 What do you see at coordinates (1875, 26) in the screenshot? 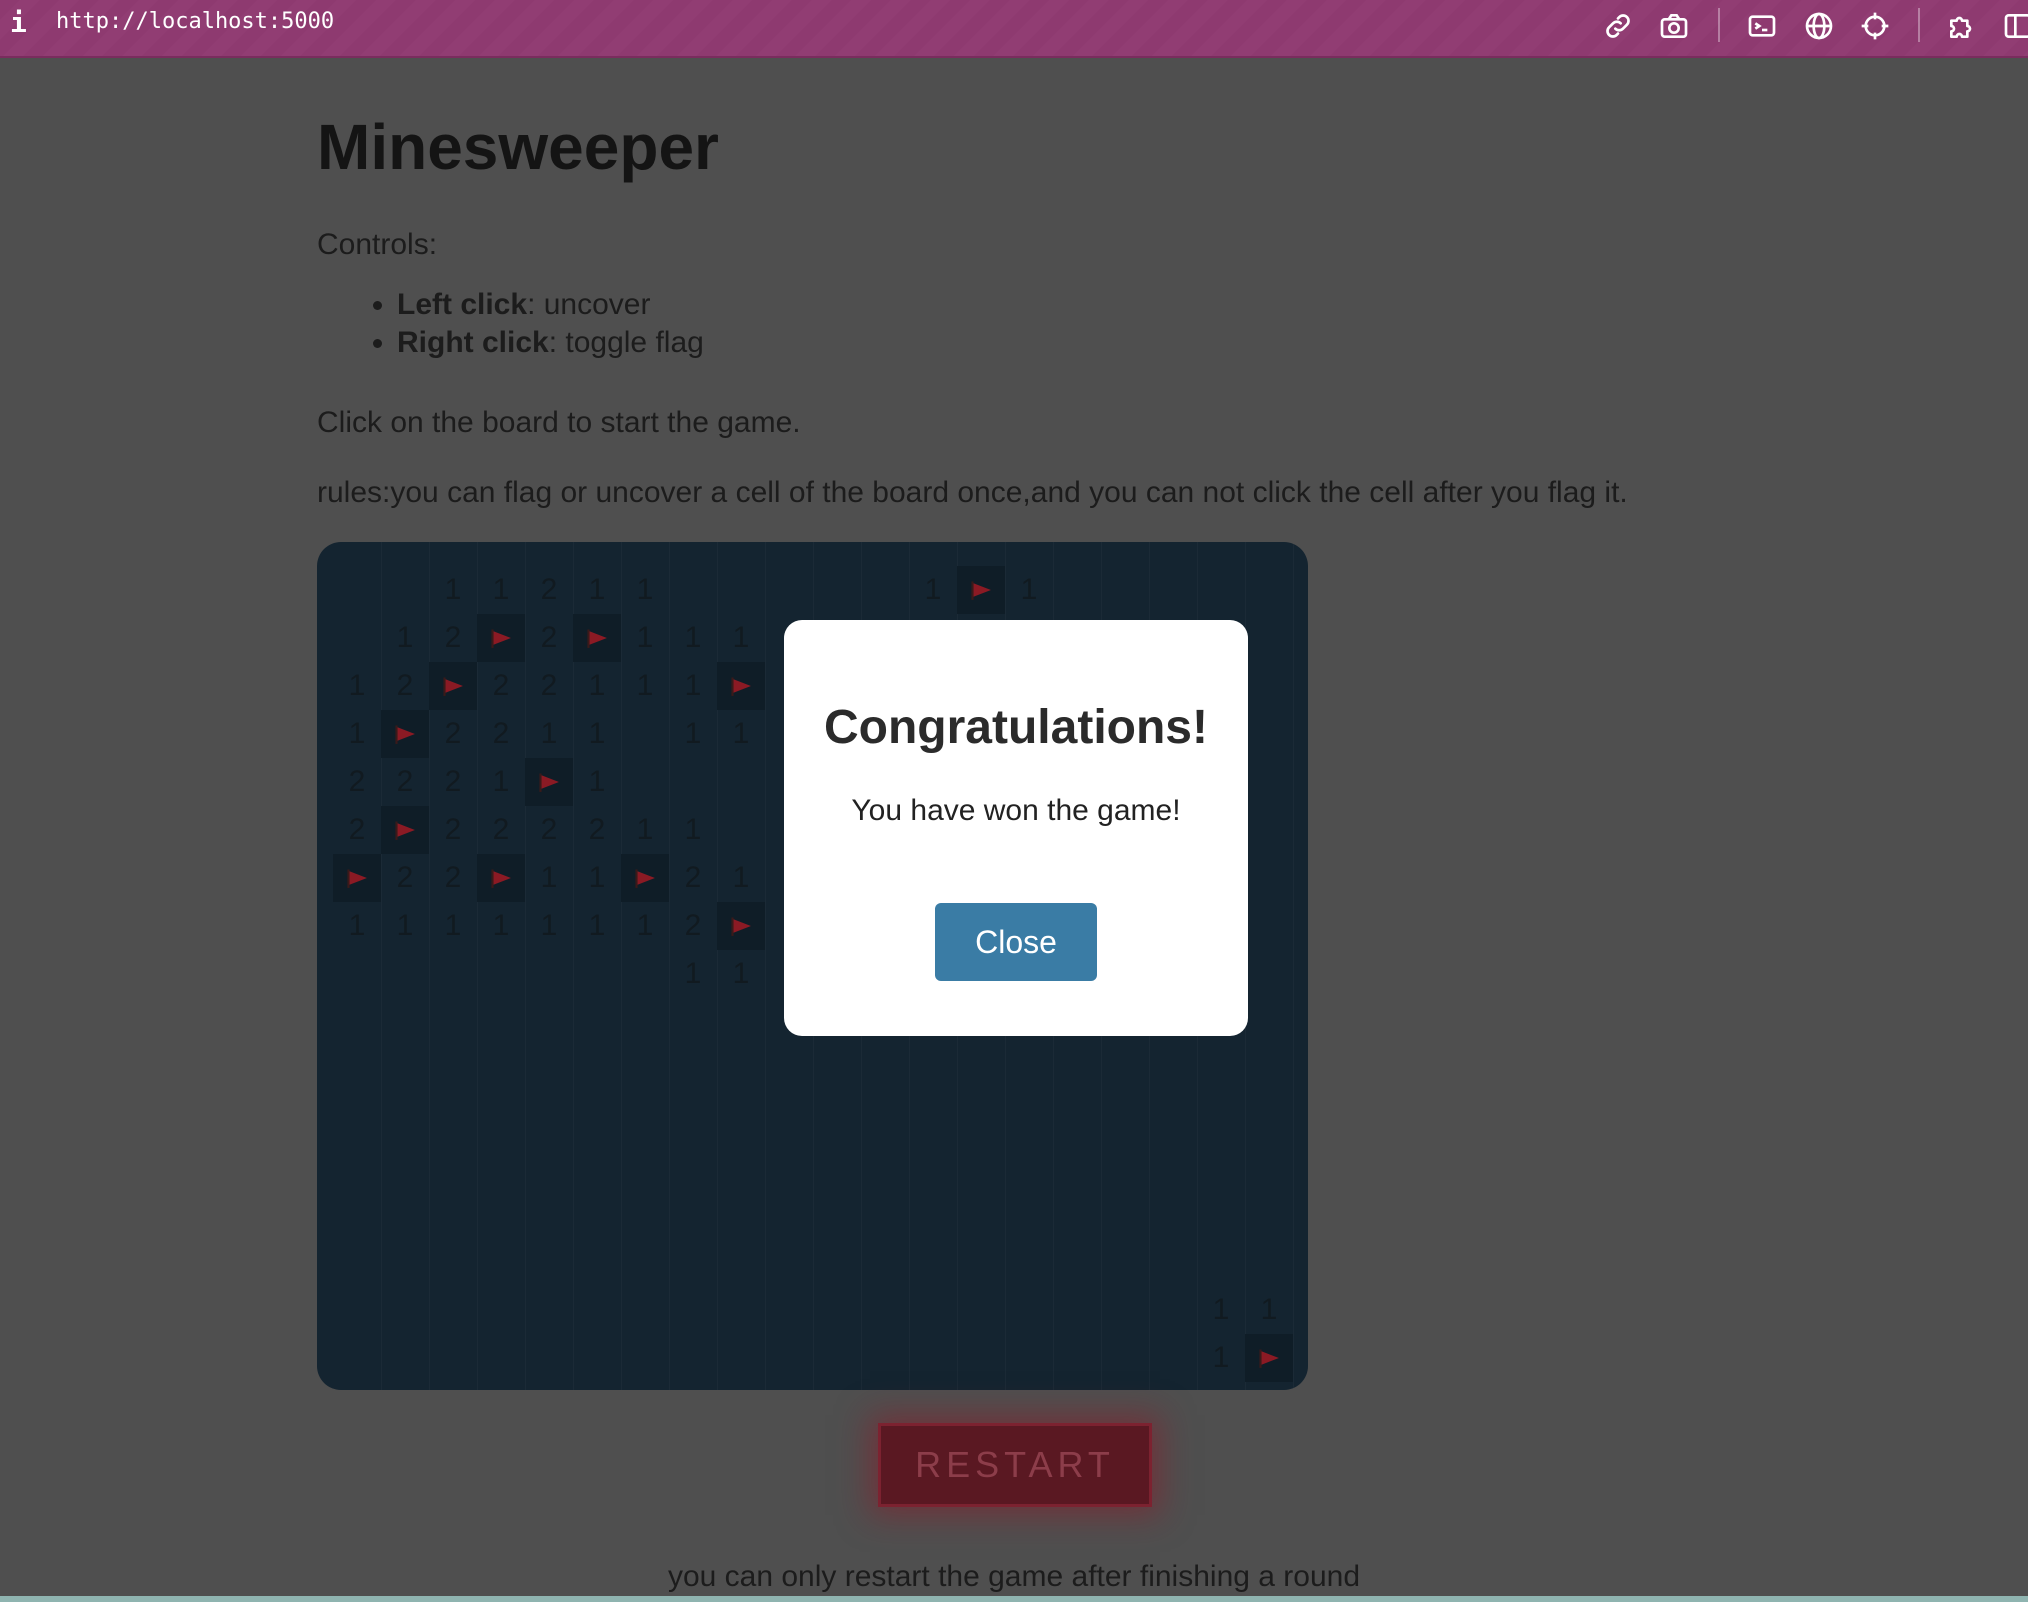
I see `crosshair-icon` at bounding box center [1875, 26].